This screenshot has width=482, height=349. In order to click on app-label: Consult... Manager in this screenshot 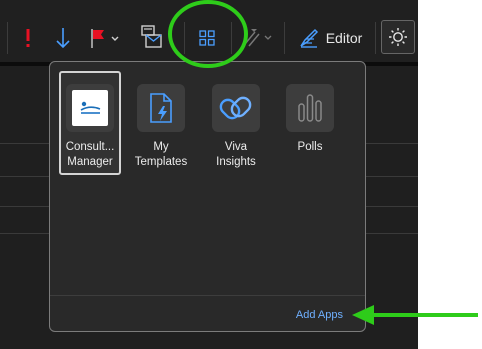, I will do `click(90, 154)`.